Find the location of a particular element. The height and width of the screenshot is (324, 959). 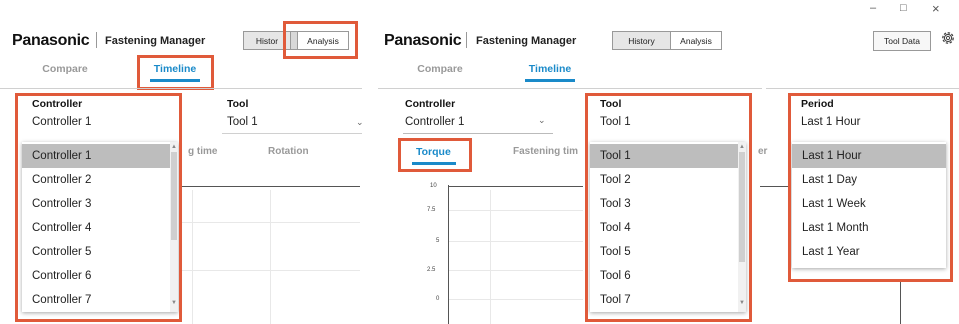

tool-label: Tool is located at coordinates (238, 104).